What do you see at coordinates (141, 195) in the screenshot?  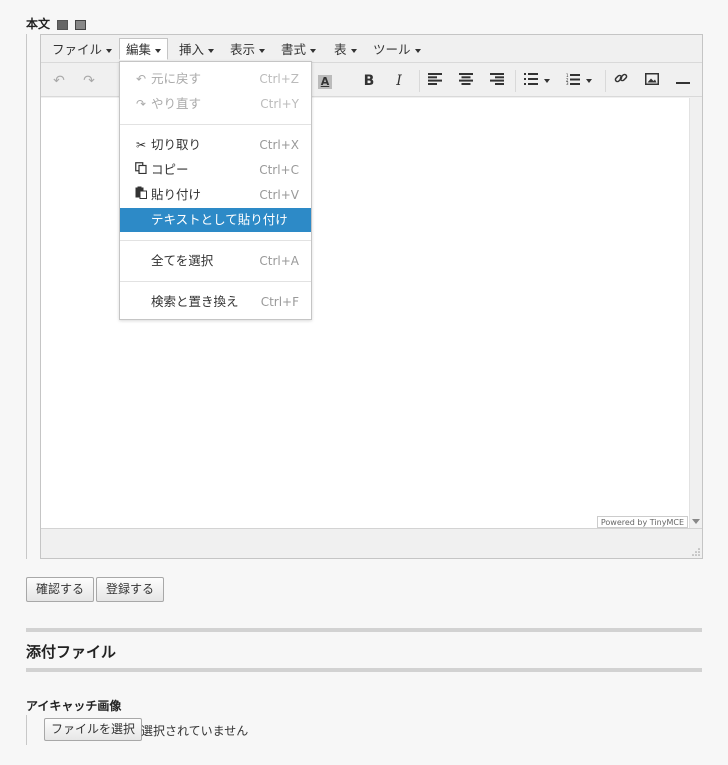 I see `paste-icon` at bounding box center [141, 195].